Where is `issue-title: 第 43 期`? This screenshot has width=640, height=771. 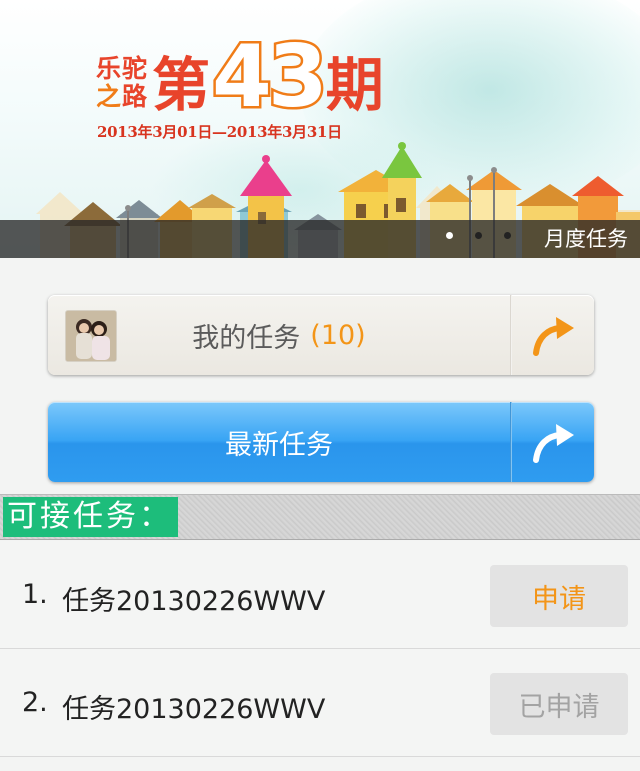
issue-title: 第 43 期 is located at coordinates (268, 77).